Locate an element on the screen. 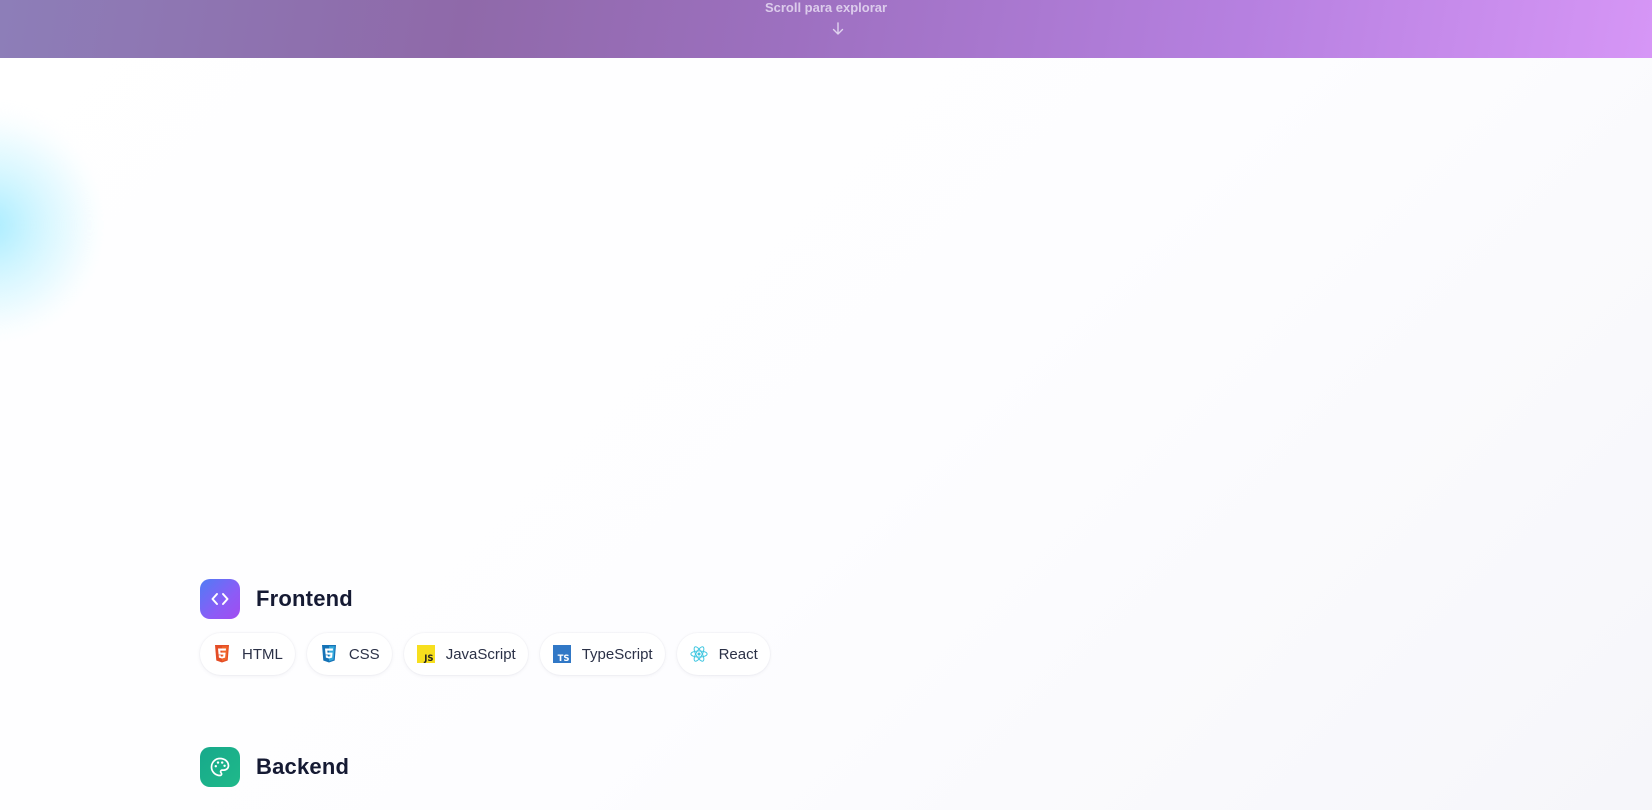  skill-chip-html: HTML is located at coordinates (247, 654).